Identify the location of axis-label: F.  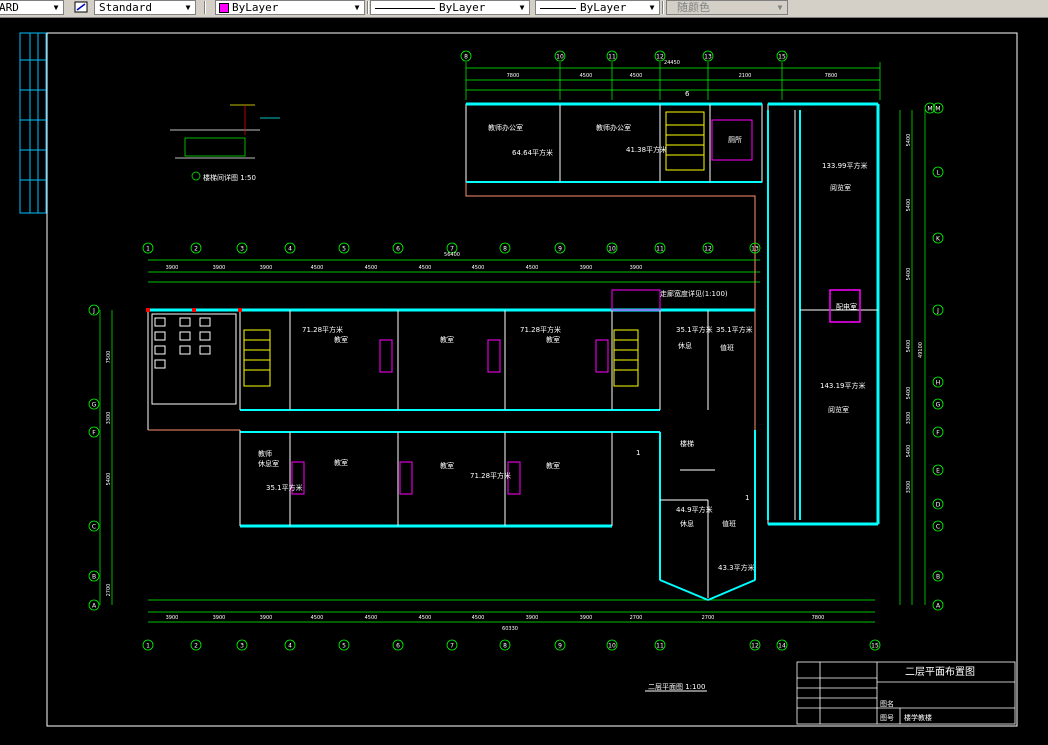
(938, 433).